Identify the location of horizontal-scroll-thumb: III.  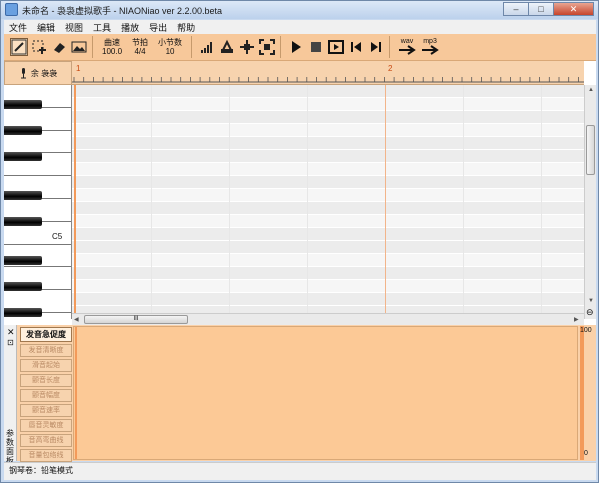
(136, 319).